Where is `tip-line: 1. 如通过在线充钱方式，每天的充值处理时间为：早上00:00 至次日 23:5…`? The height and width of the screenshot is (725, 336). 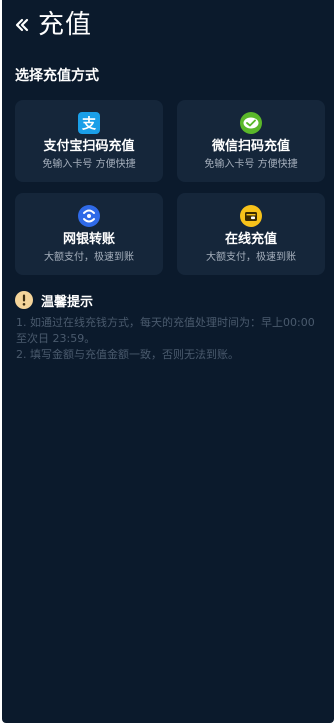
tip-line: 1. 如通过在线充钱方式，每天的充值处理时间为：早上00:00 至次日 23:5… is located at coordinates (165, 330).